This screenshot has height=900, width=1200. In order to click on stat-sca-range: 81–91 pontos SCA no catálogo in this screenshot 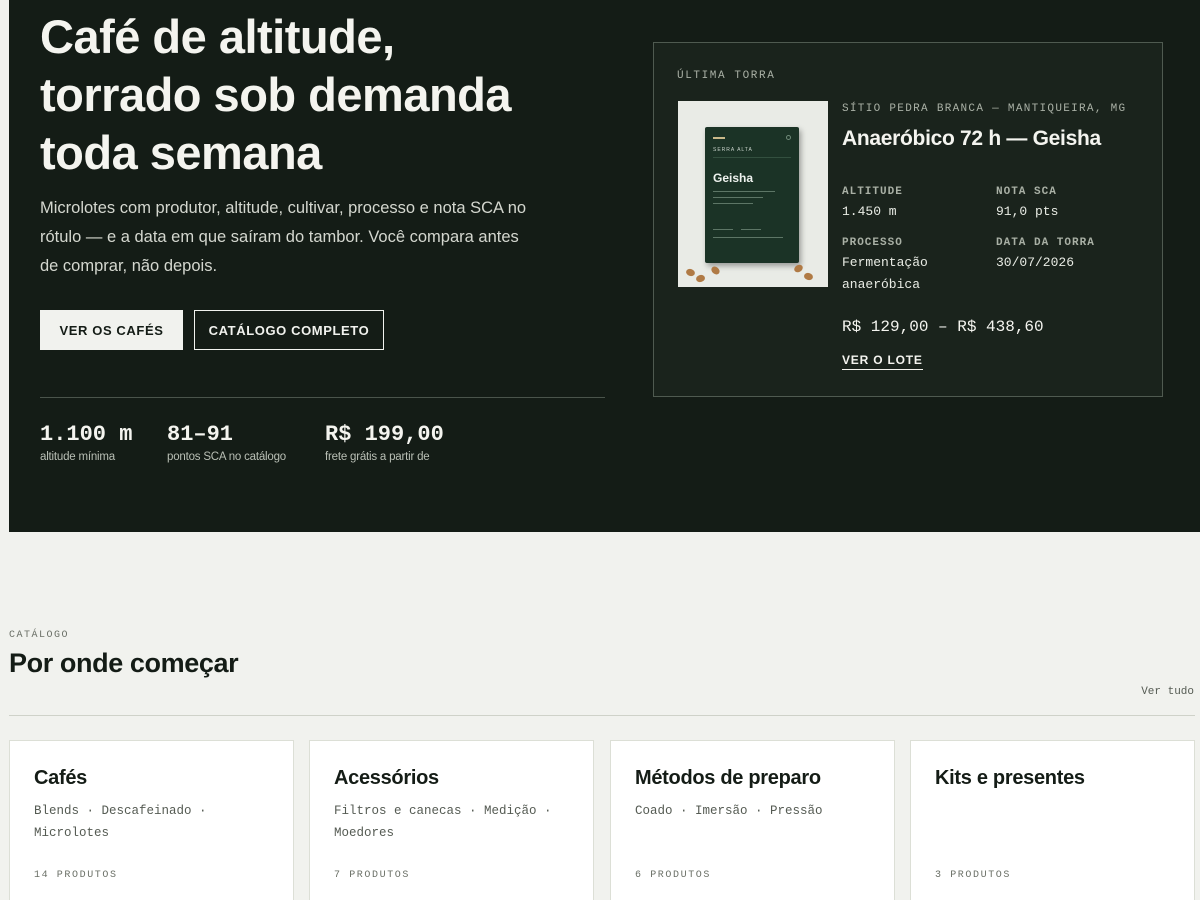, I will do `click(226, 442)`.